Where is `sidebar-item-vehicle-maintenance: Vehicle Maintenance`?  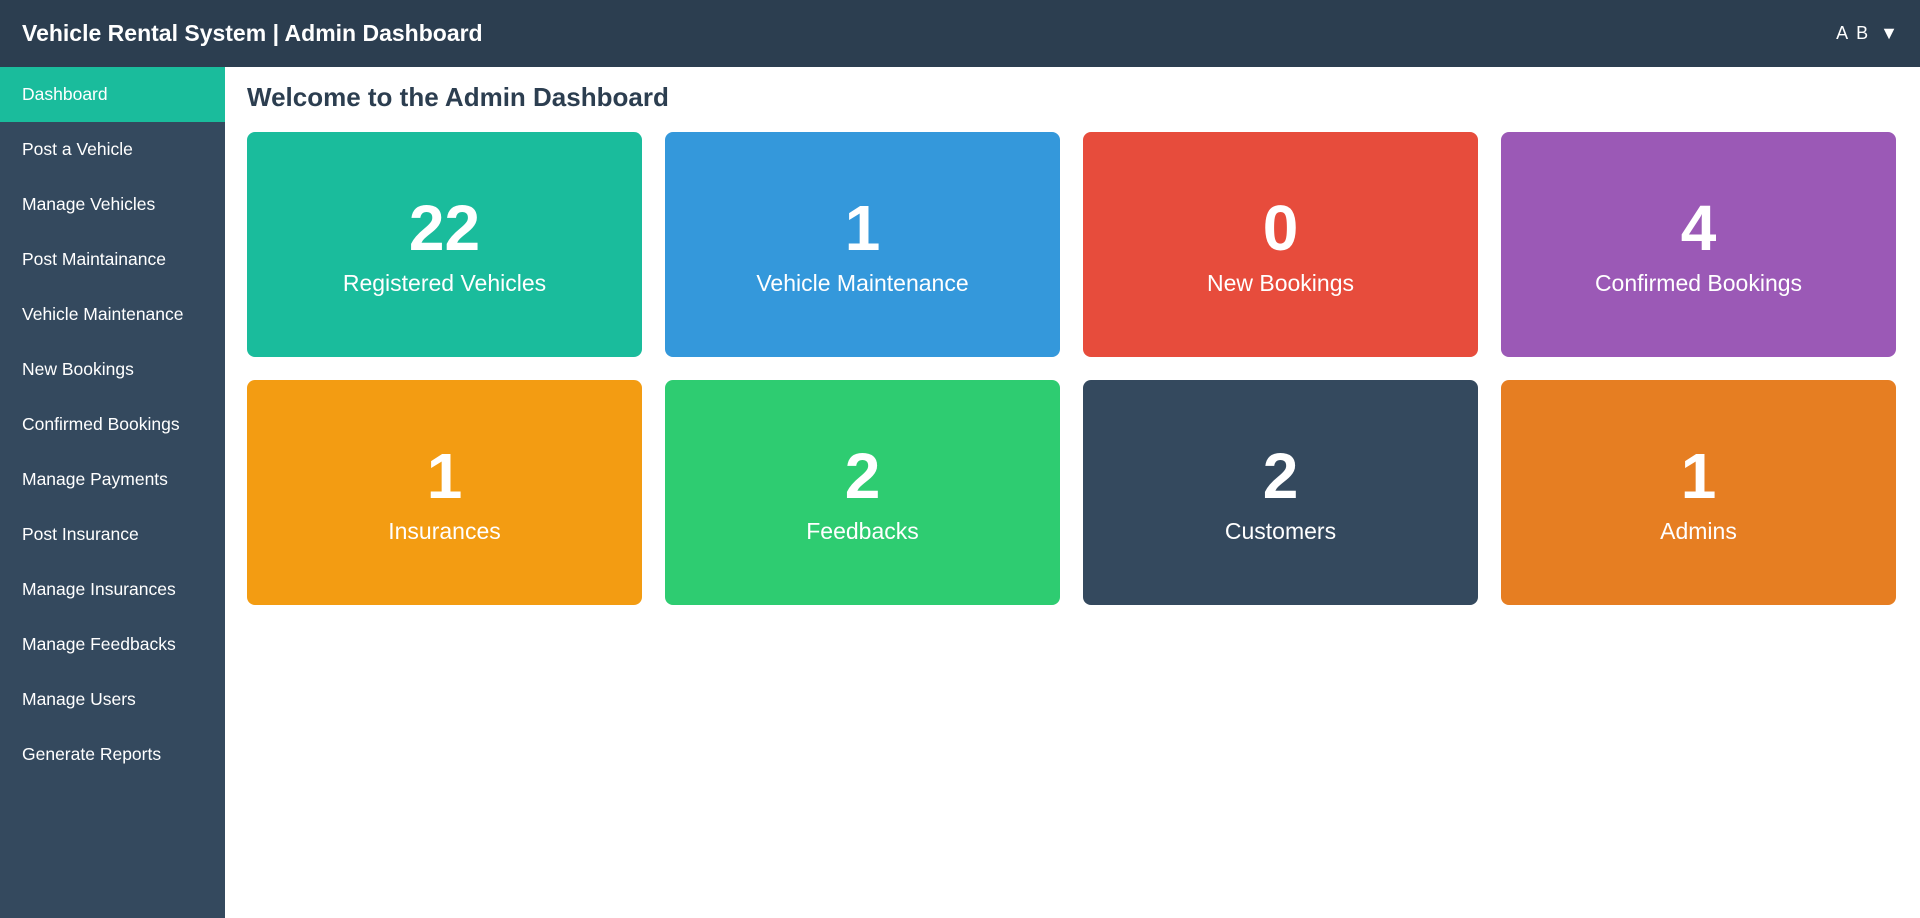
sidebar-item-vehicle-maintenance: Vehicle Maintenance is located at coordinates (112, 314).